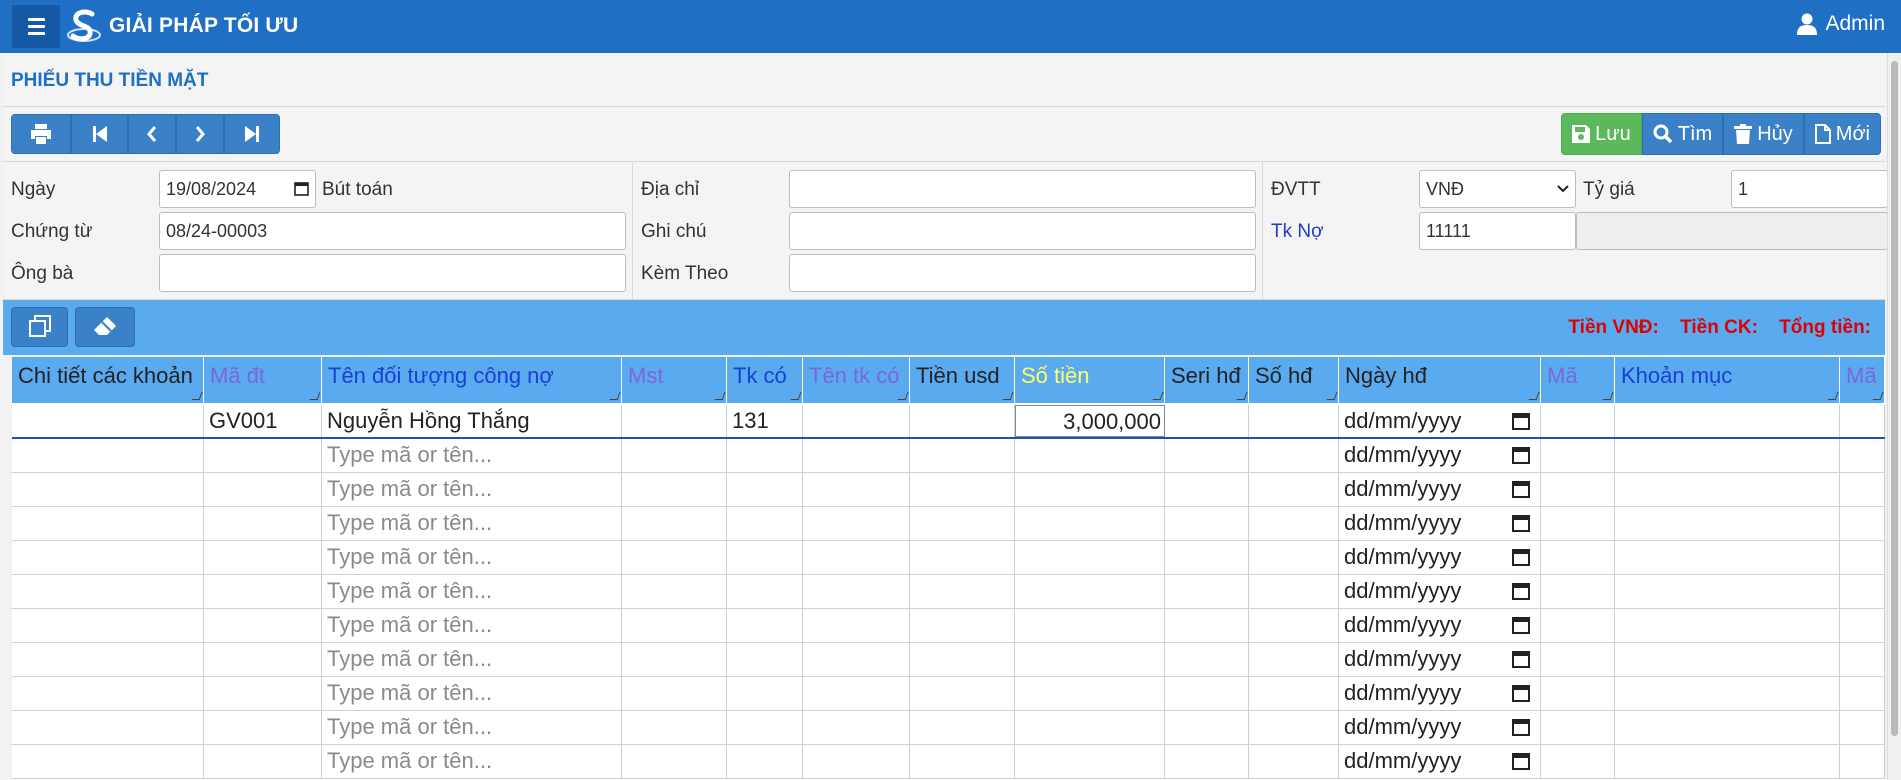  I want to click on grid-header-10: Ngày hđ, so click(1440, 380).